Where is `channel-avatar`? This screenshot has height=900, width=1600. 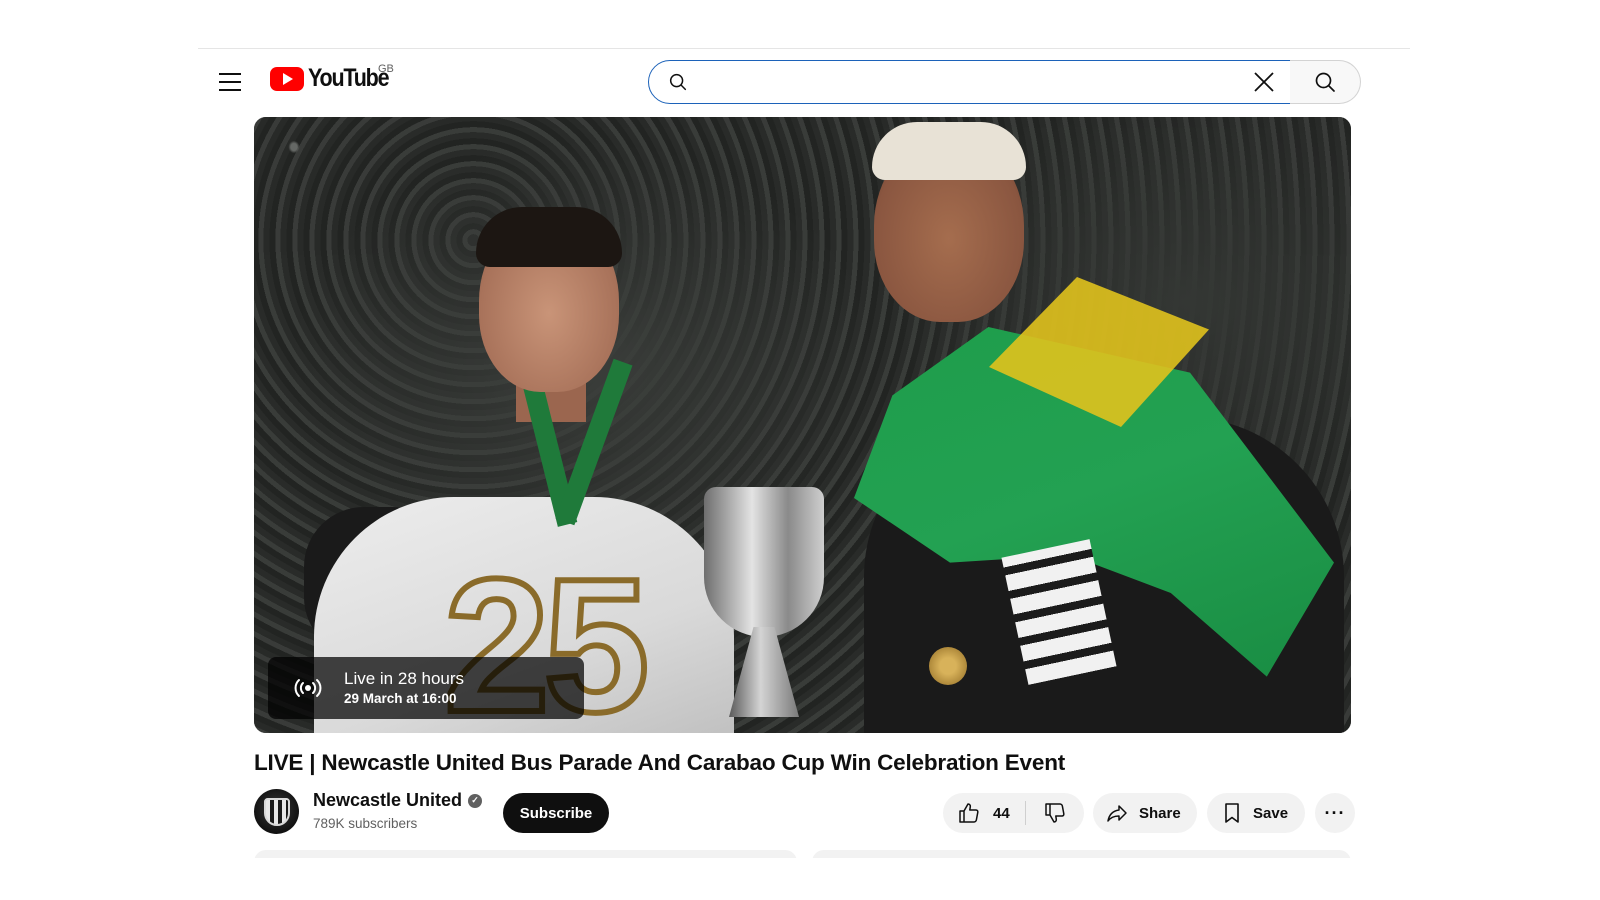
channel-avatar is located at coordinates (276, 811).